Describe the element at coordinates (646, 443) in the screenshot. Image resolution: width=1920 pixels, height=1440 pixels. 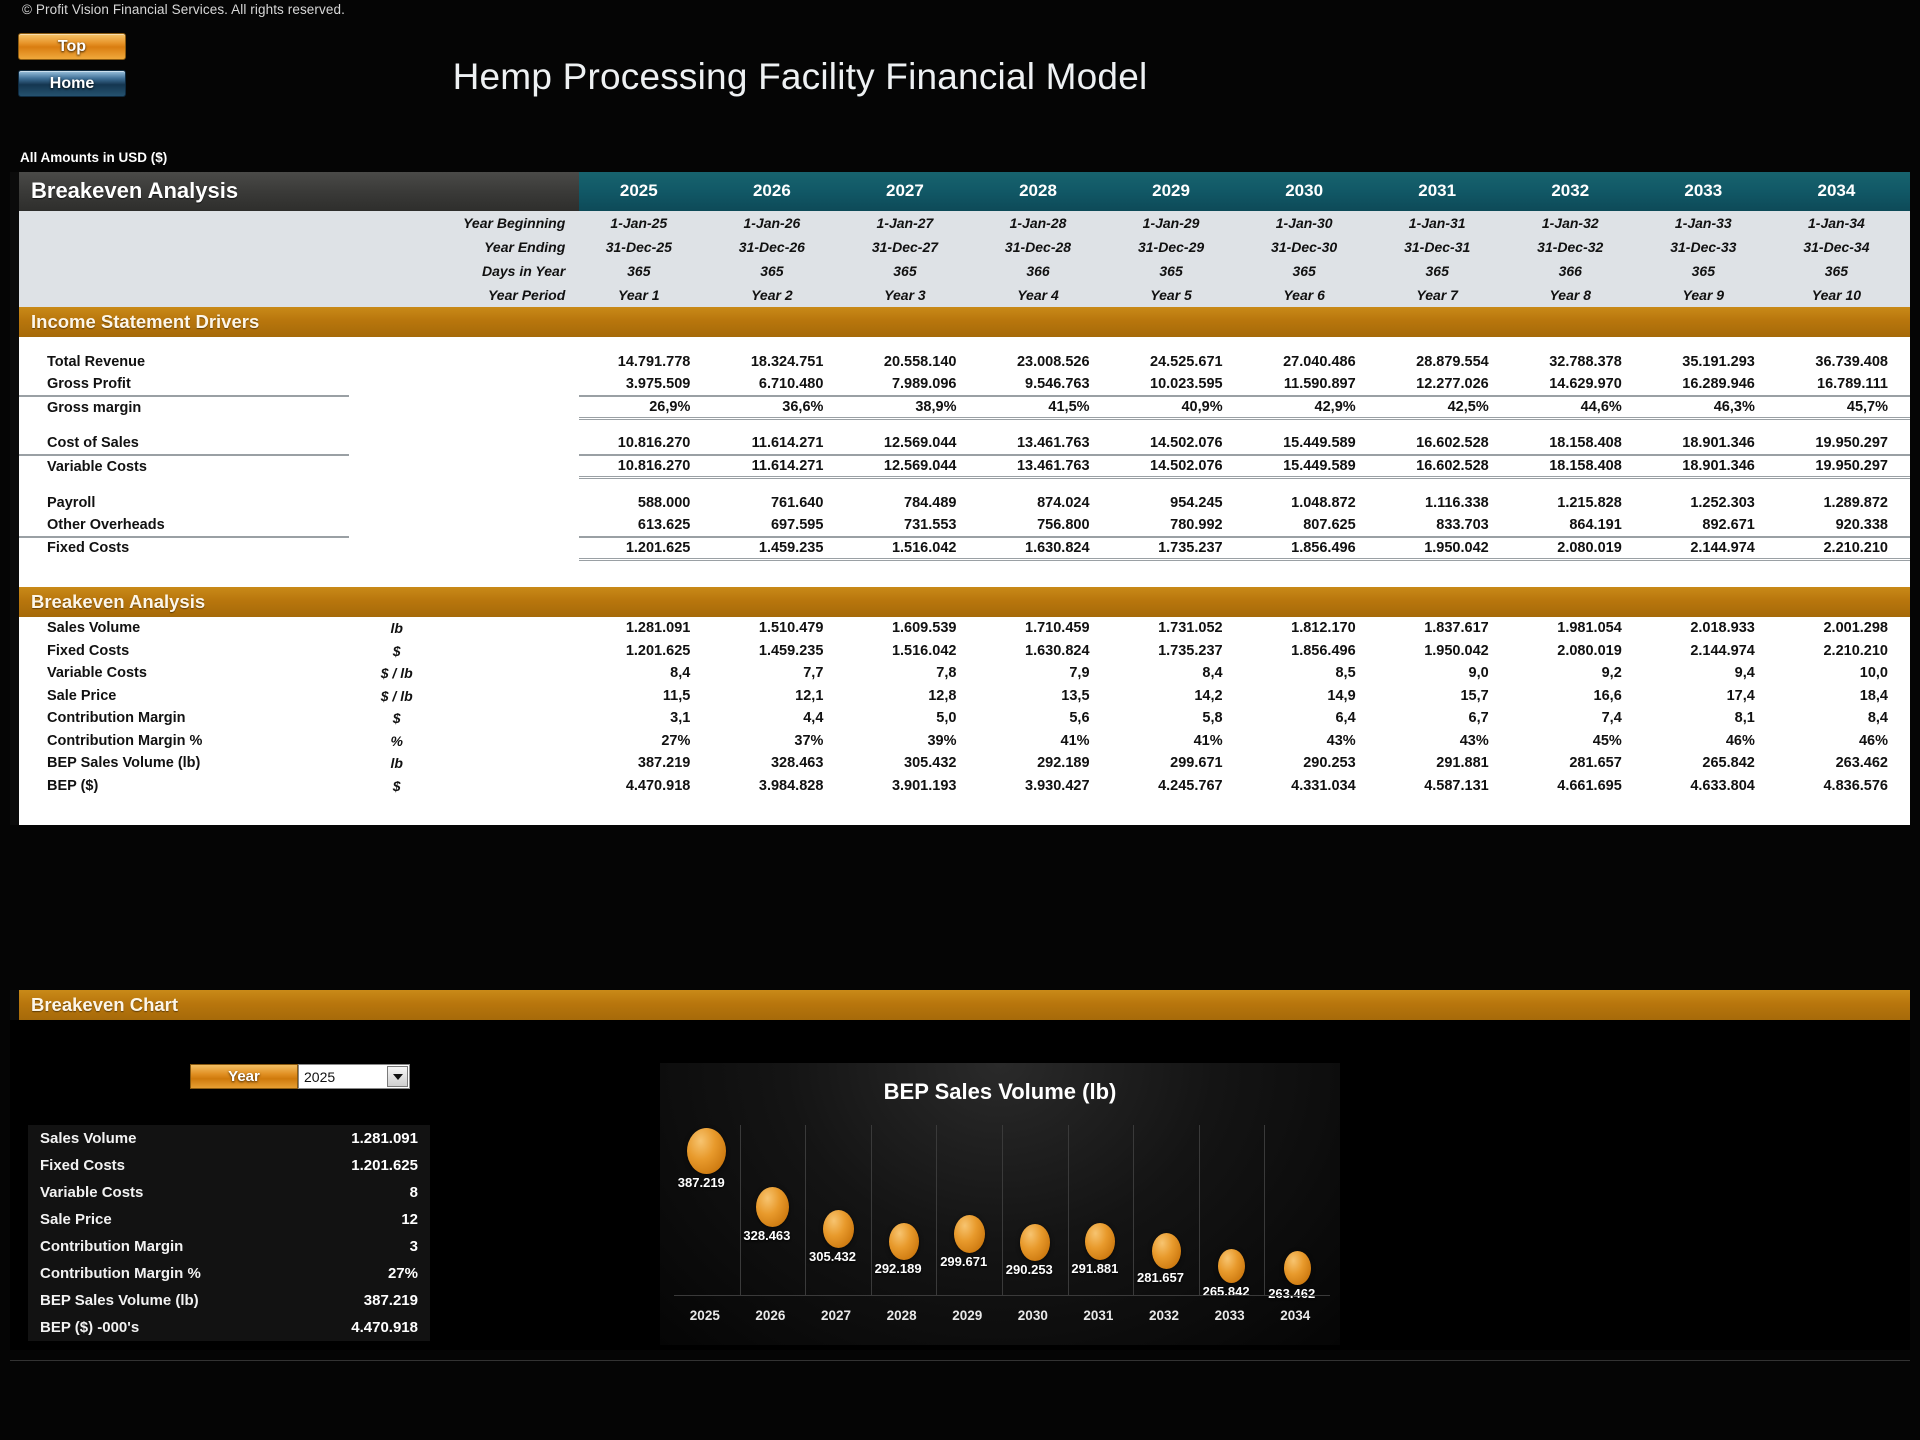
I see `row-value: 10.816.270` at that location.